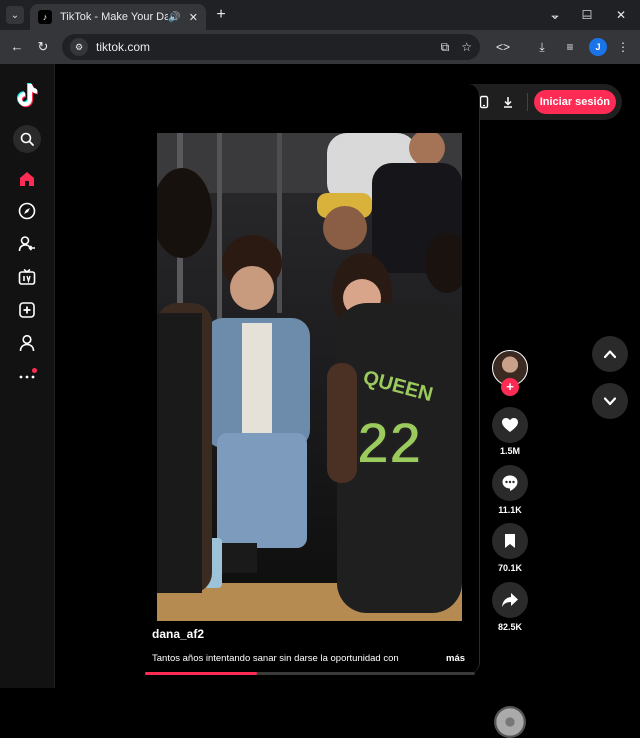 The width and height of the screenshot is (640, 738). Describe the element at coordinates (509, 451) in the screenshot. I see `like-count: 1.5M` at that location.